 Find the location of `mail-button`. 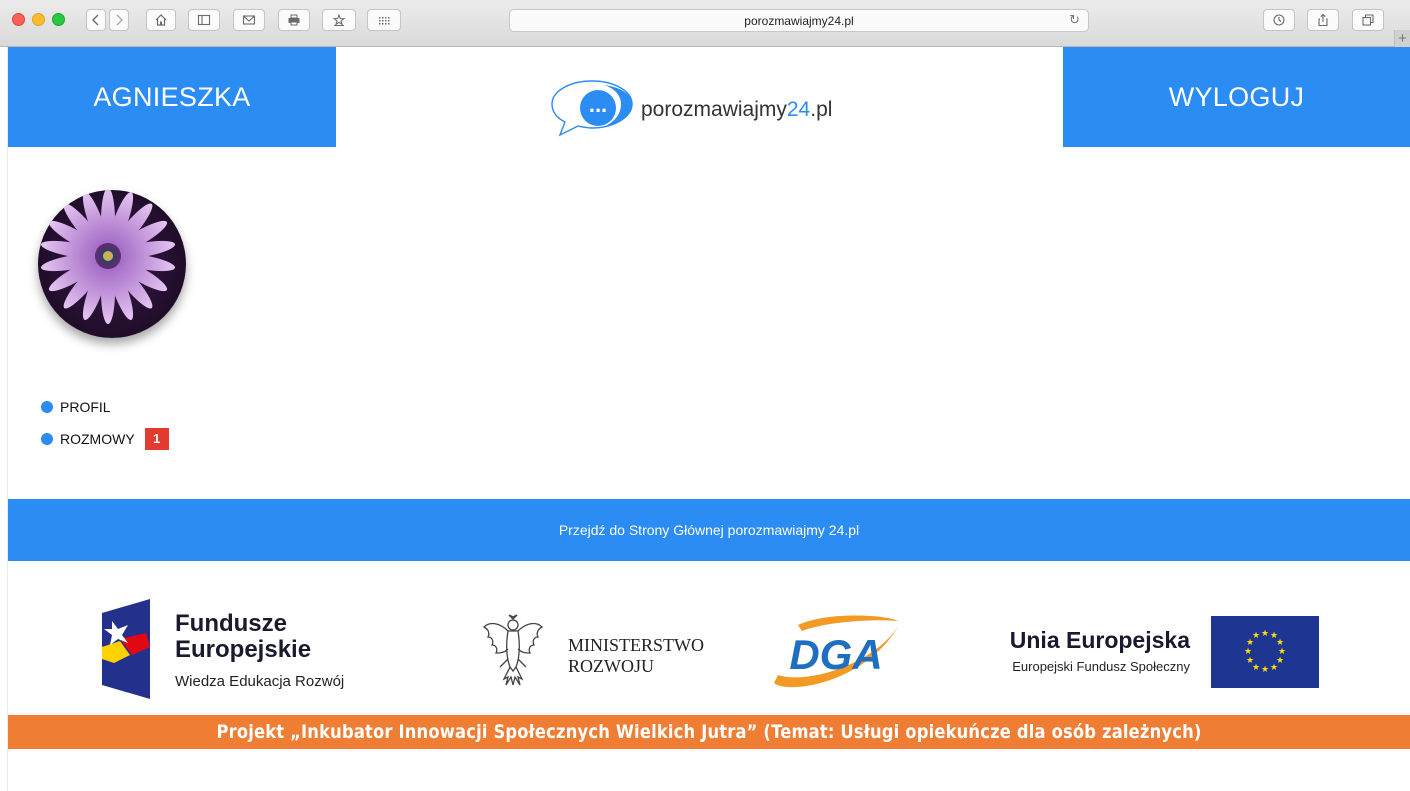

mail-button is located at coordinates (249, 20).